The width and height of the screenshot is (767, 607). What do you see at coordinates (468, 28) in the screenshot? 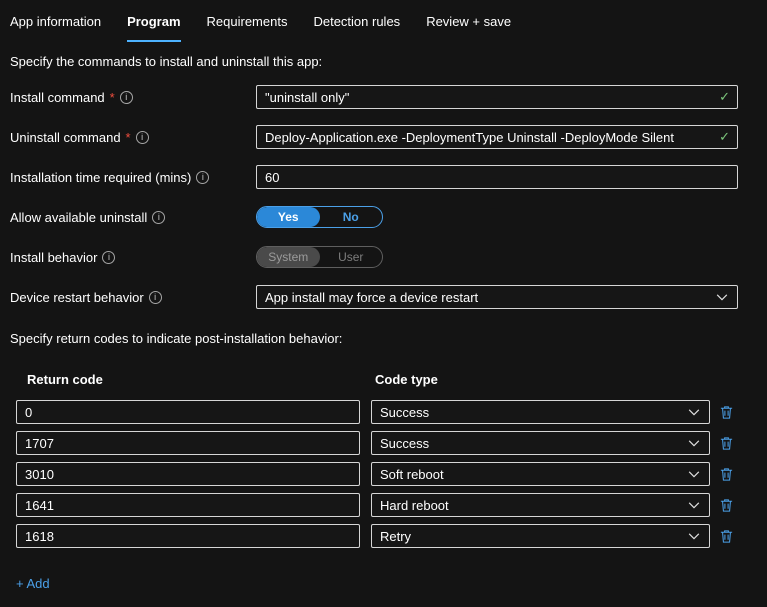
I see `tab-review-save: Review + save` at bounding box center [468, 28].